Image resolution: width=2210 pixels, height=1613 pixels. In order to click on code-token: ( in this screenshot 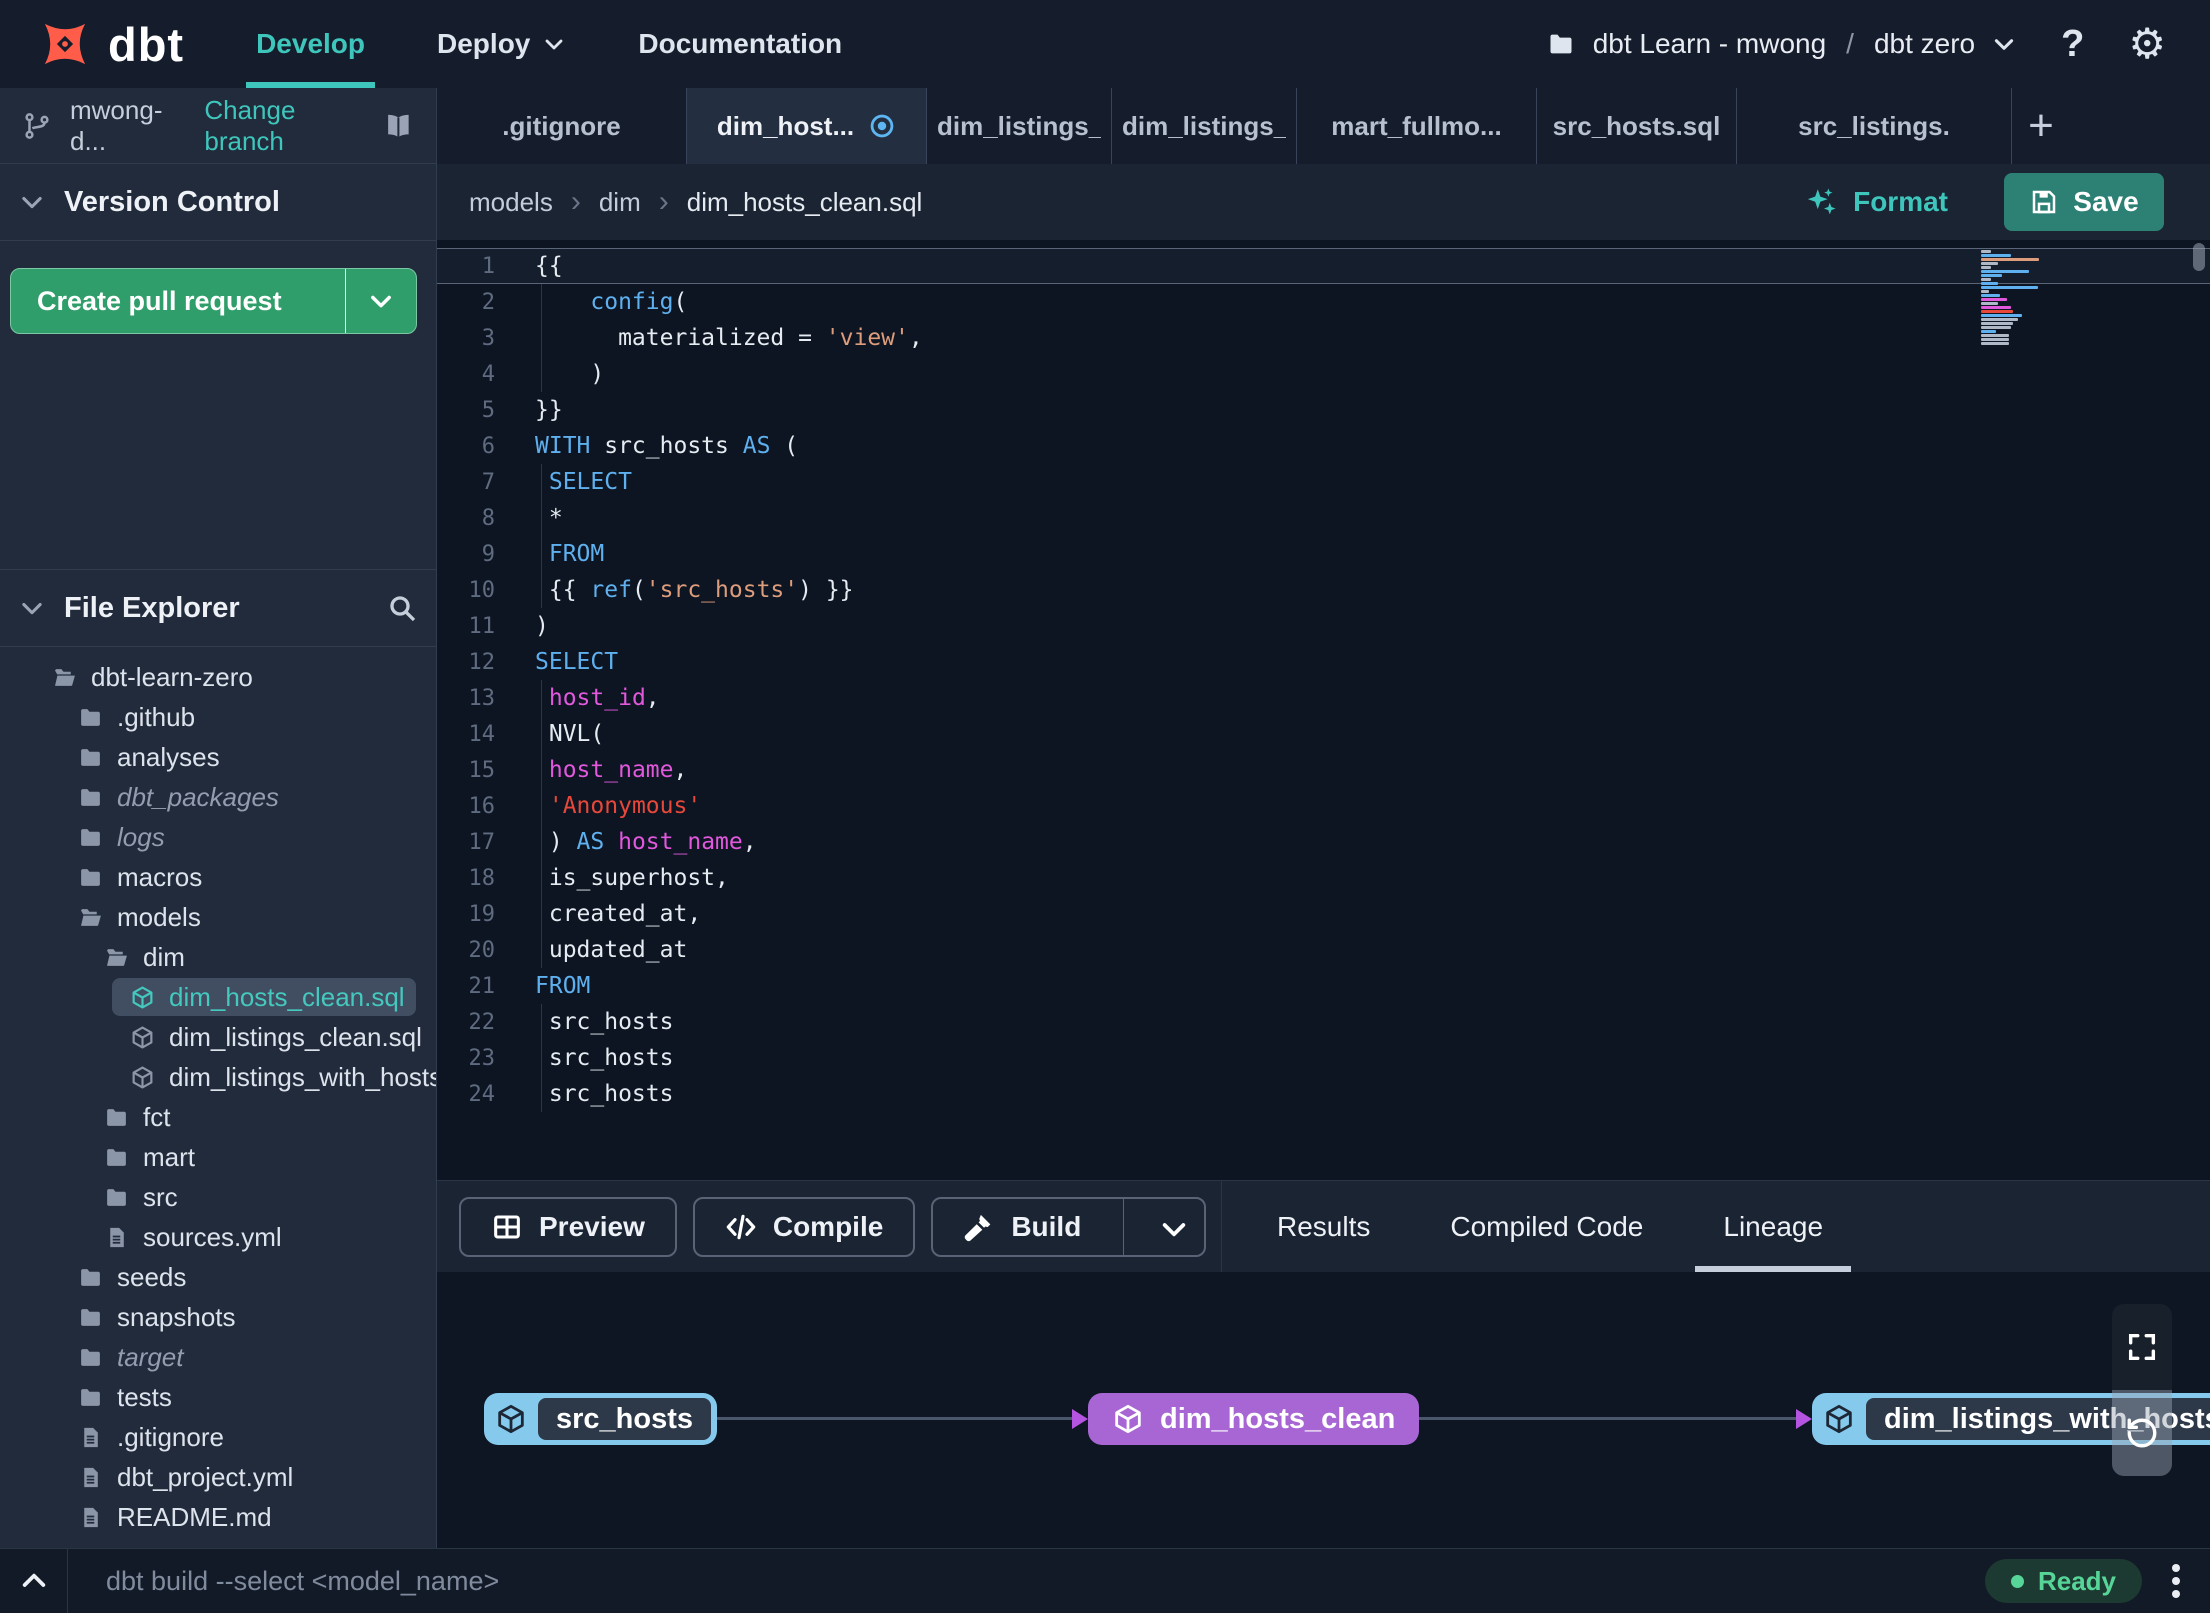, I will do `click(638, 590)`.